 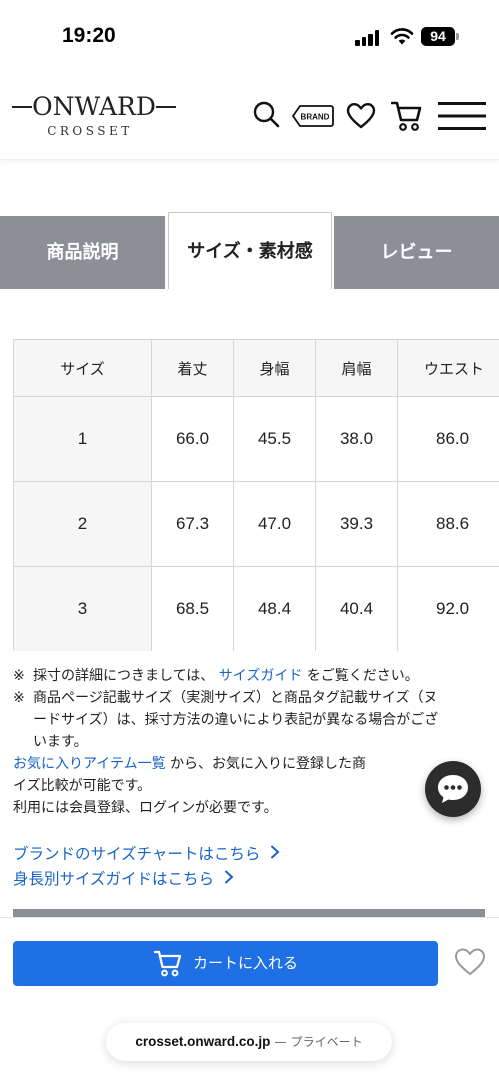 I want to click on browser-url-bar: crosset.onward.co.jp — プライベート, so click(x=249, y=1042).